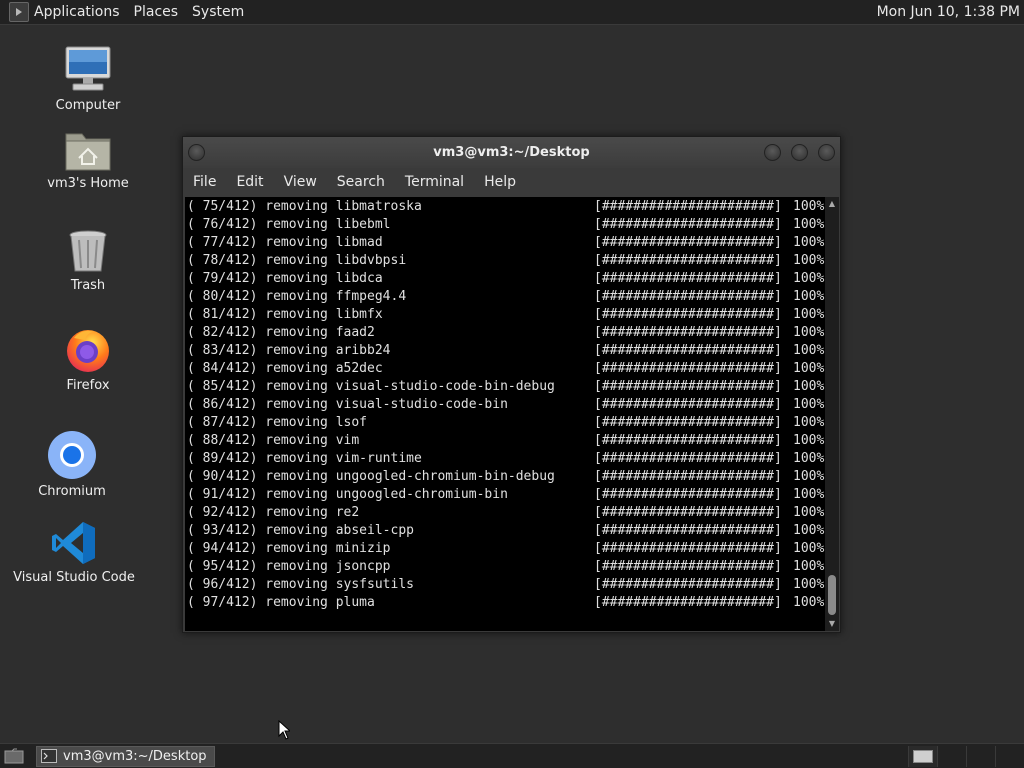  I want to click on places-menu: Places, so click(160, 12).